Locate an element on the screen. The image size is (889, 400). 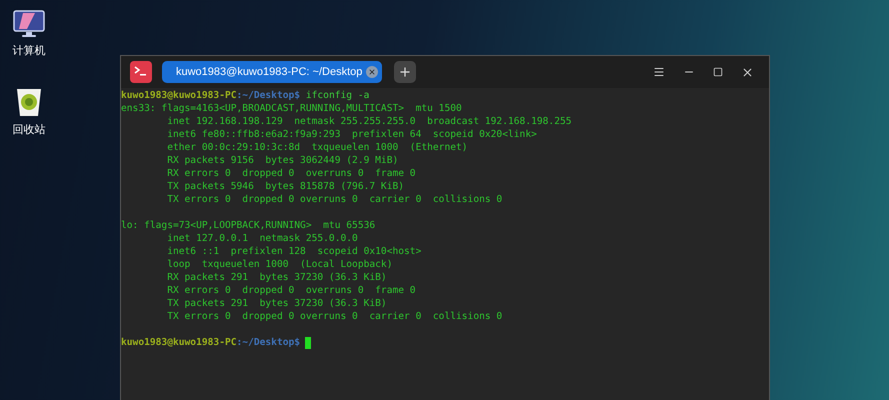
tab-close-icon is located at coordinates (372, 72).